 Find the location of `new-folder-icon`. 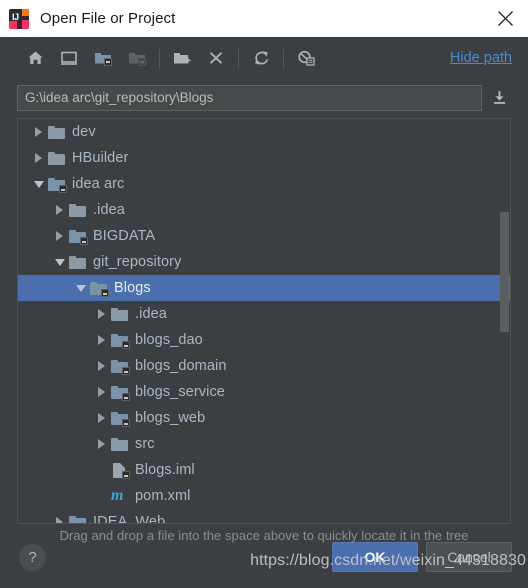

new-folder-icon is located at coordinates (182, 58).